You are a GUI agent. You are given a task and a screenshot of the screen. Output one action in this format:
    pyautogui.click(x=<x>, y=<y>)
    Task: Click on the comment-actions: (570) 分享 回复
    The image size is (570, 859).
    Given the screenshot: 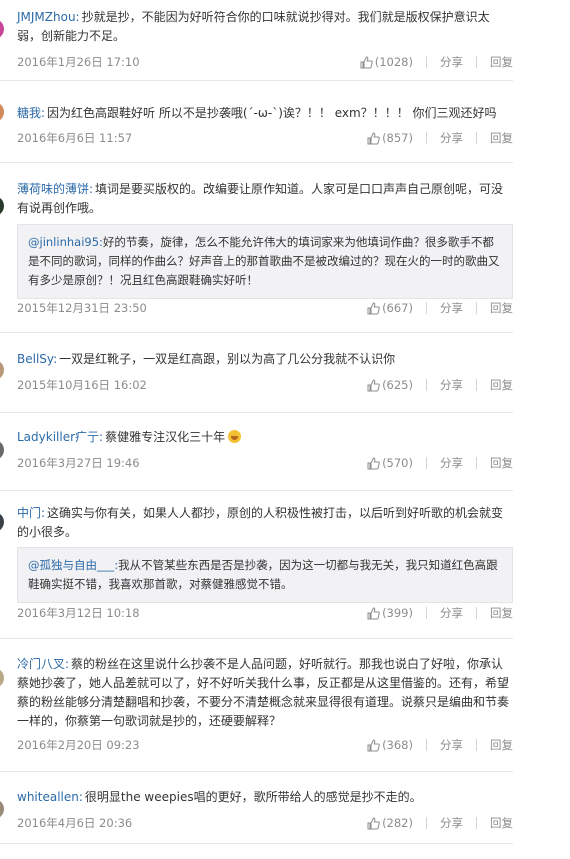 What is the action you would take?
    pyautogui.click(x=440, y=463)
    